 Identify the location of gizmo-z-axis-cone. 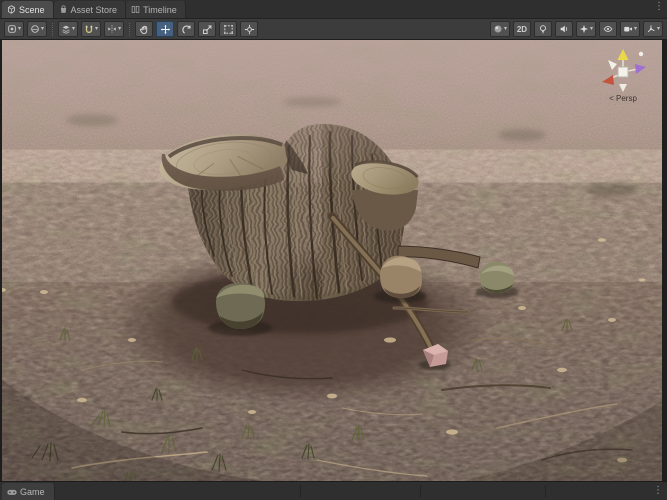
(640, 69).